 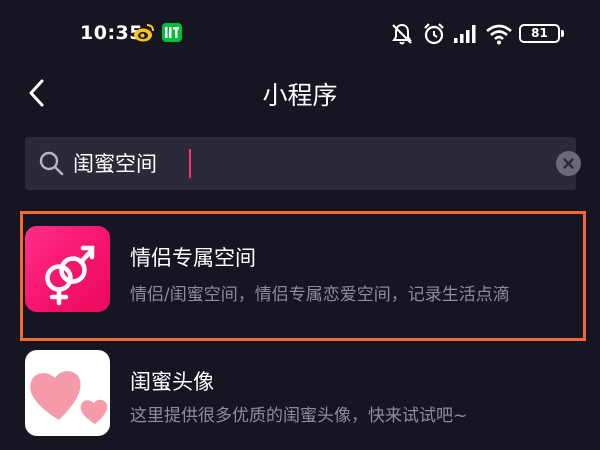 What do you see at coordinates (499, 34) in the screenshot?
I see `wifi-icon` at bounding box center [499, 34].